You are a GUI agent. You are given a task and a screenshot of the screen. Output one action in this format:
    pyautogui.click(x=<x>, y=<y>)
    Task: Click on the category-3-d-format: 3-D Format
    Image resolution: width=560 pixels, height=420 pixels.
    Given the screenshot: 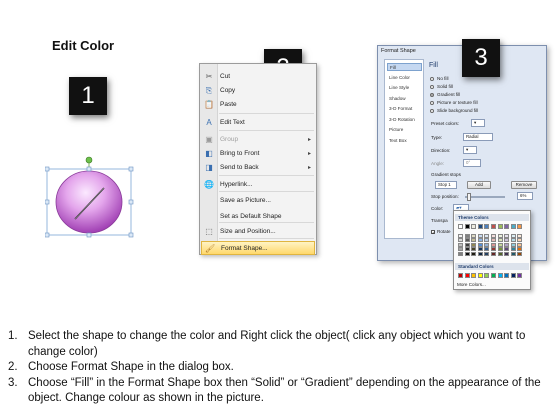 What is the action you would take?
    pyautogui.click(x=404, y=109)
    